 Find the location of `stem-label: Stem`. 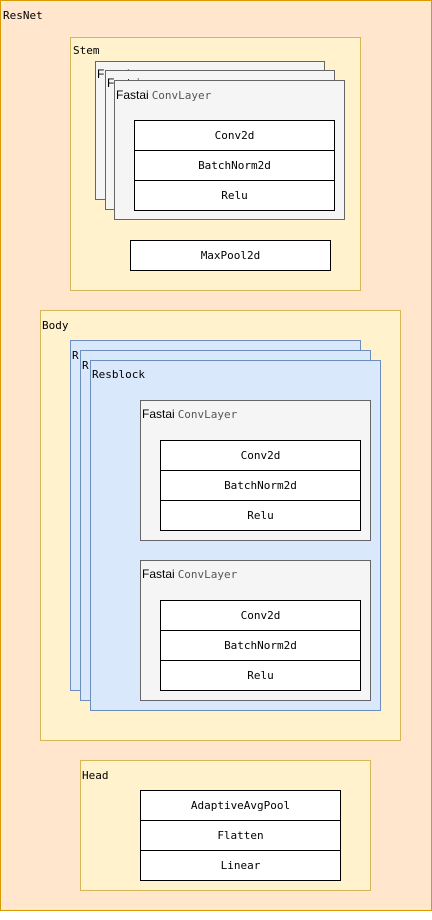

stem-label: Stem is located at coordinates (86, 50).